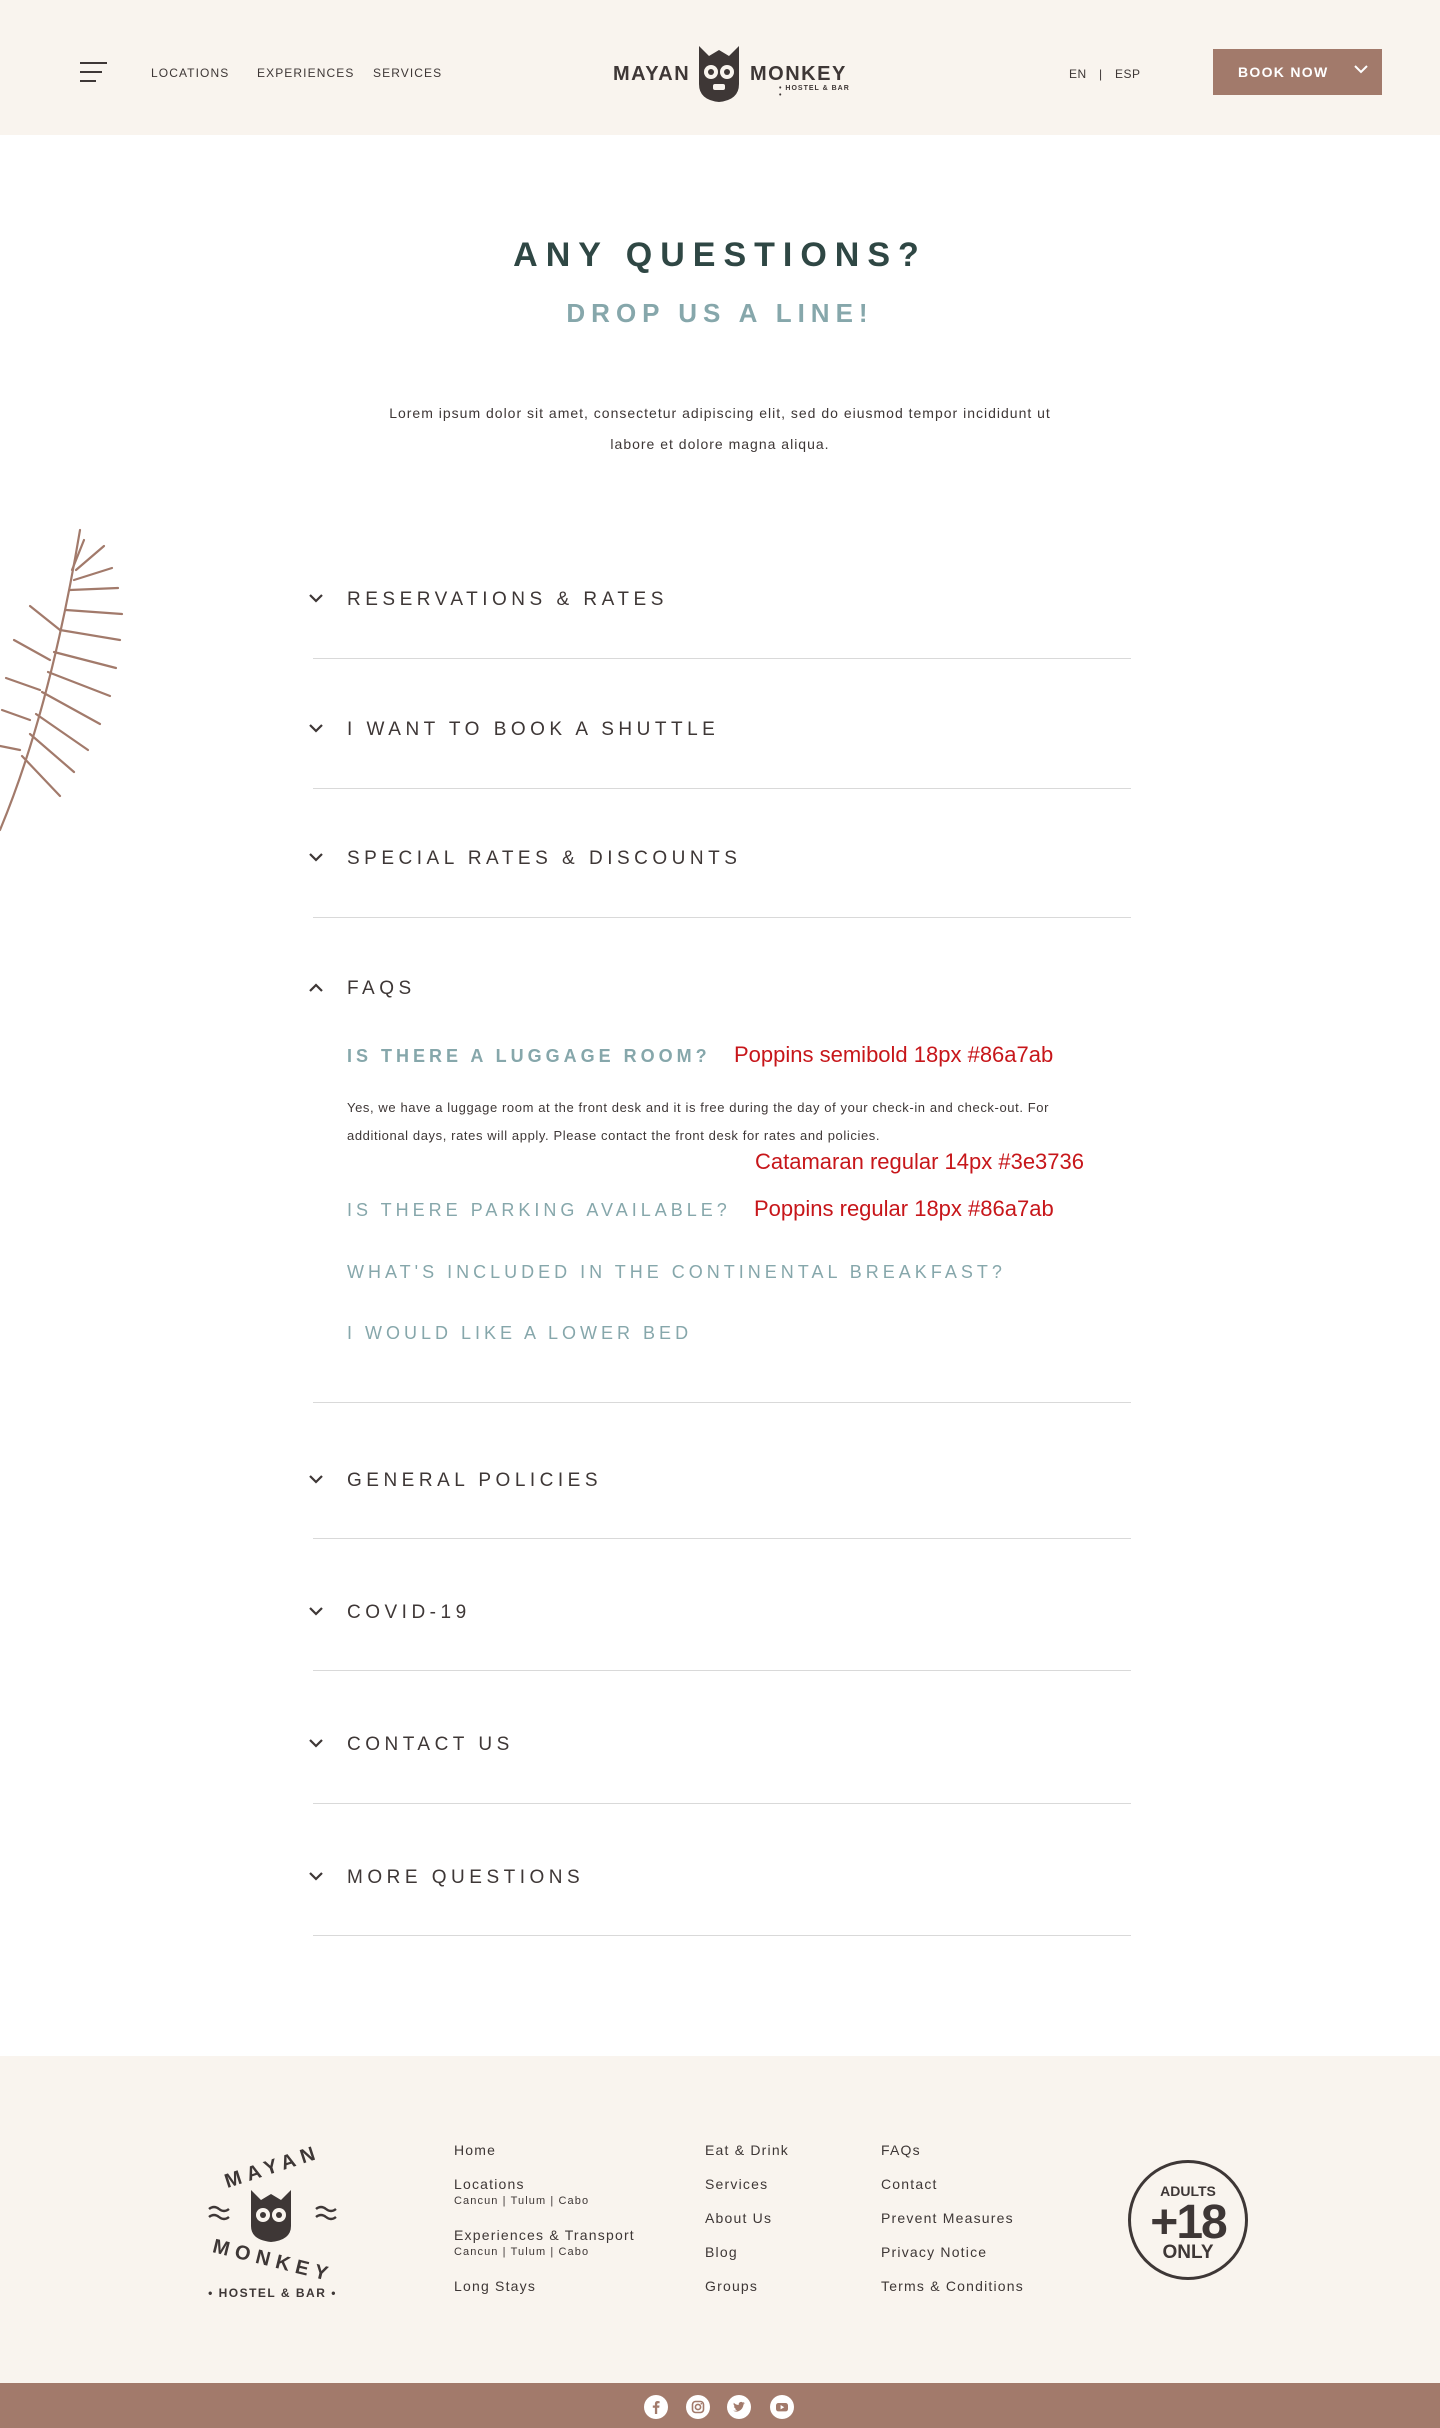 Image resolution: width=1440 pixels, height=2428 pixels. What do you see at coordinates (652, 74) in the screenshot?
I see `logo-word-left: MAYAN` at bounding box center [652, 74].